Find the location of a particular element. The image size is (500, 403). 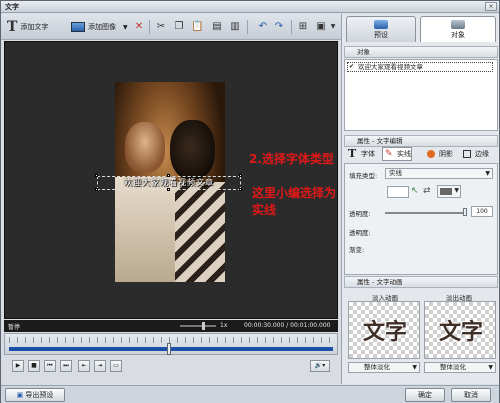

volume-slider is located at coordinates (198, 326).